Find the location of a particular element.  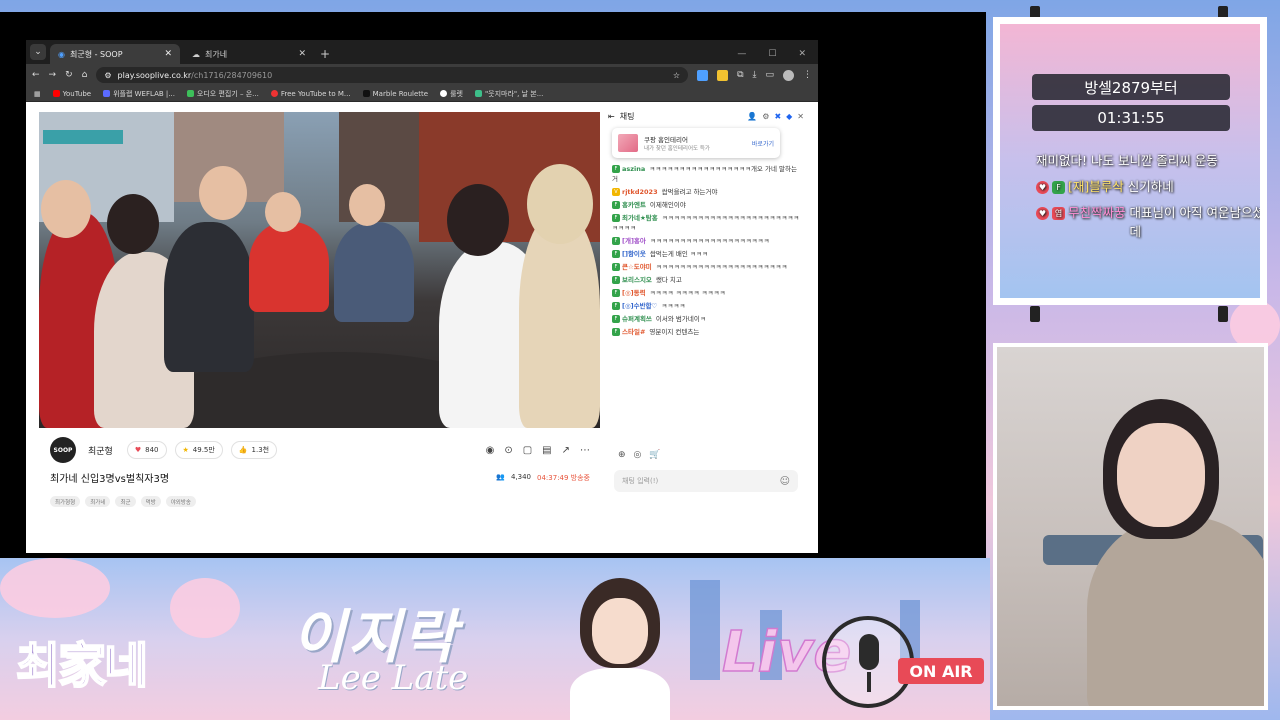

extensions-puzzle-icon: ⧉ is located at coordinates (740, 75).